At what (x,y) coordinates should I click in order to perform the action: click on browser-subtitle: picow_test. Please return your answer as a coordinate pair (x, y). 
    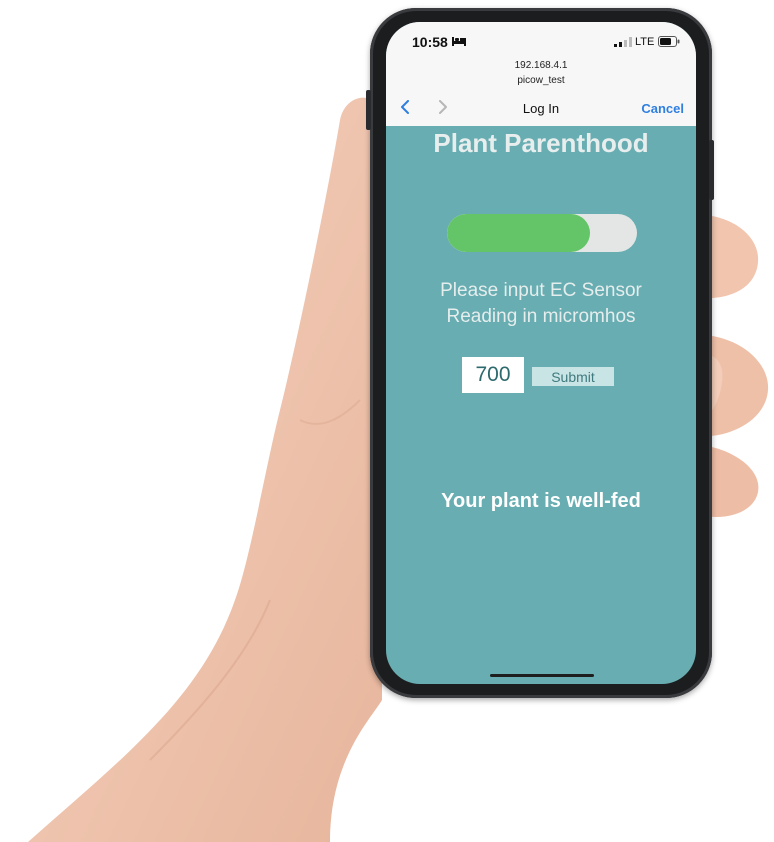
    Looking at the image, I should click on (541, 80).